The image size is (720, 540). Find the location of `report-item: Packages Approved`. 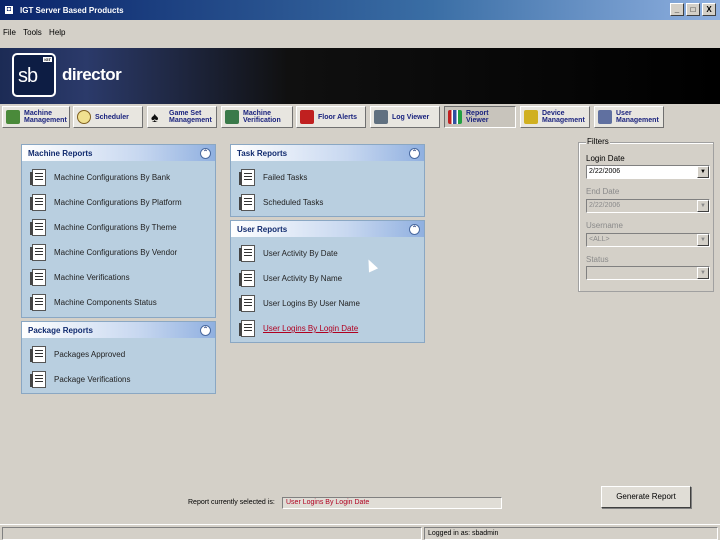

report-item: Packages Approved is located at coordinates (118, 354).